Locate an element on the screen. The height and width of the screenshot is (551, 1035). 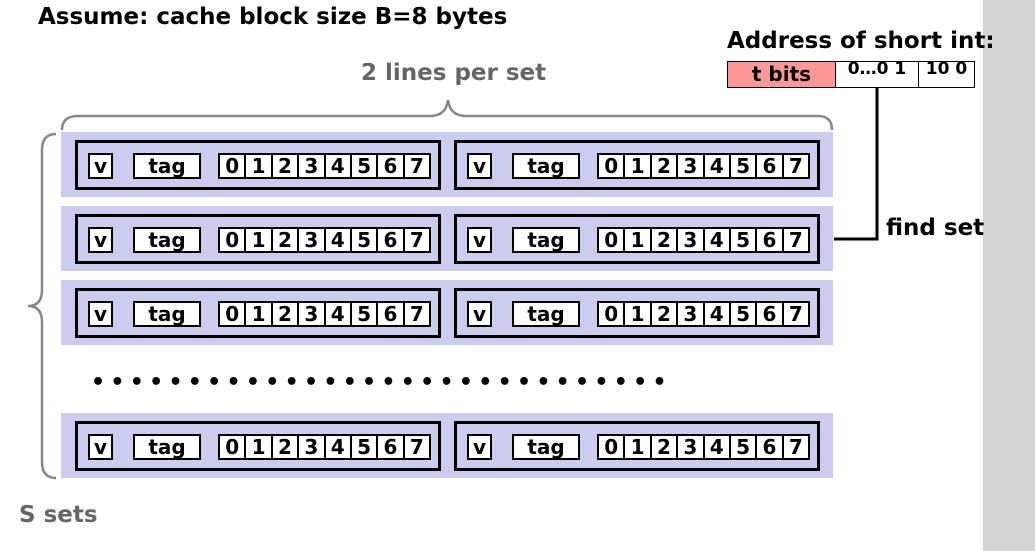
lines-per-set-brace is located at coordinates (447, 115).